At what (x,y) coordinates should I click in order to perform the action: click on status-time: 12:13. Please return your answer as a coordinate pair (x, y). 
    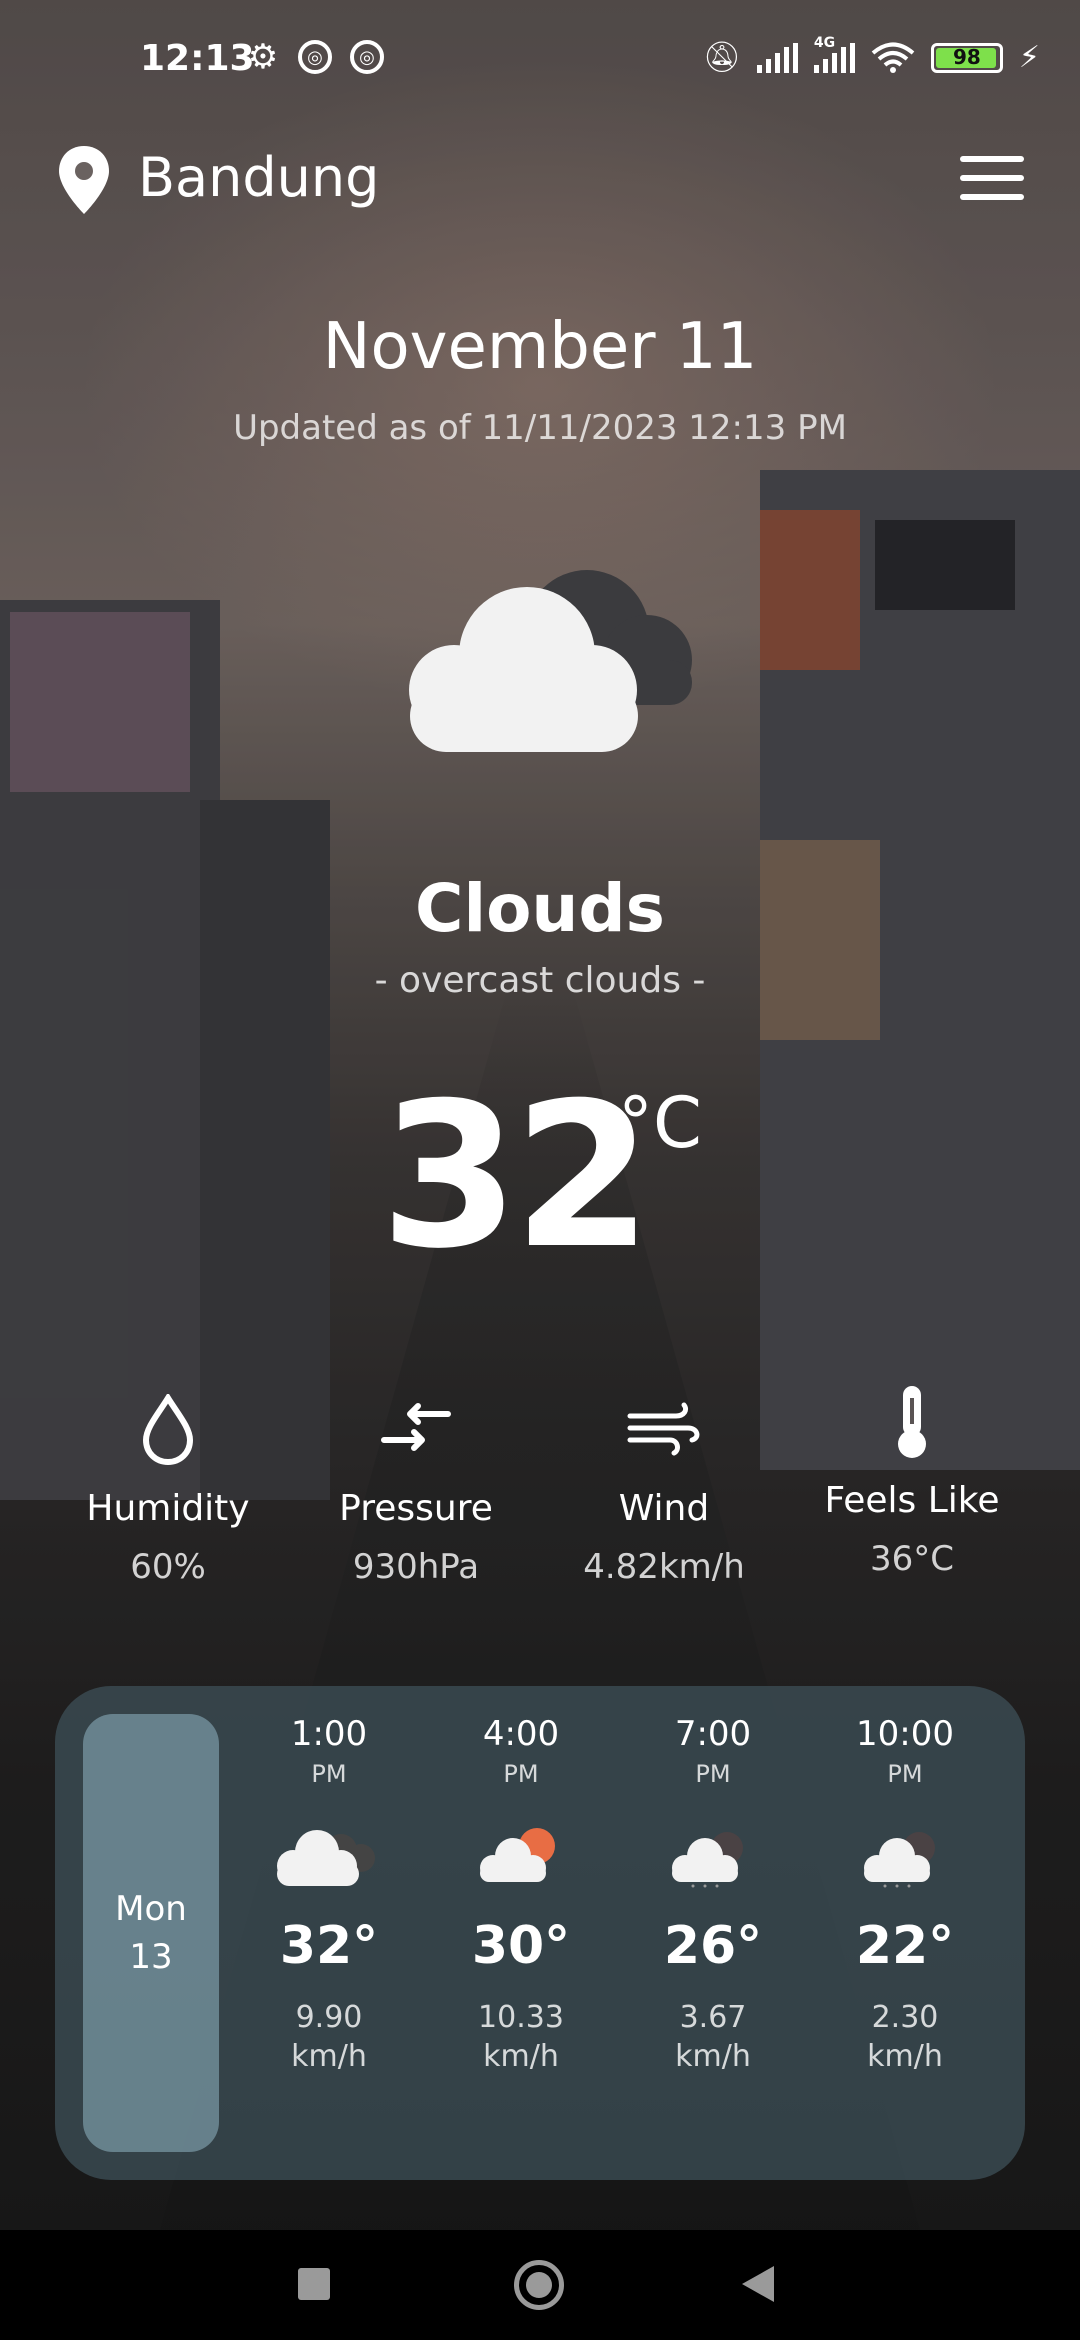
    Looking at the image, I should click on (197, 58).